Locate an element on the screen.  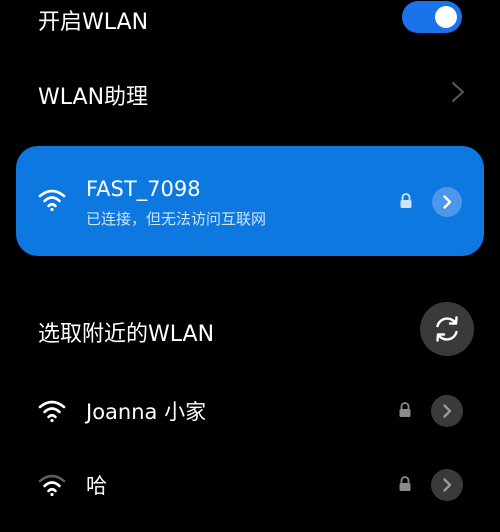
wlan-toggle-label: 开启WLAN is located at coordinates (93, 22).